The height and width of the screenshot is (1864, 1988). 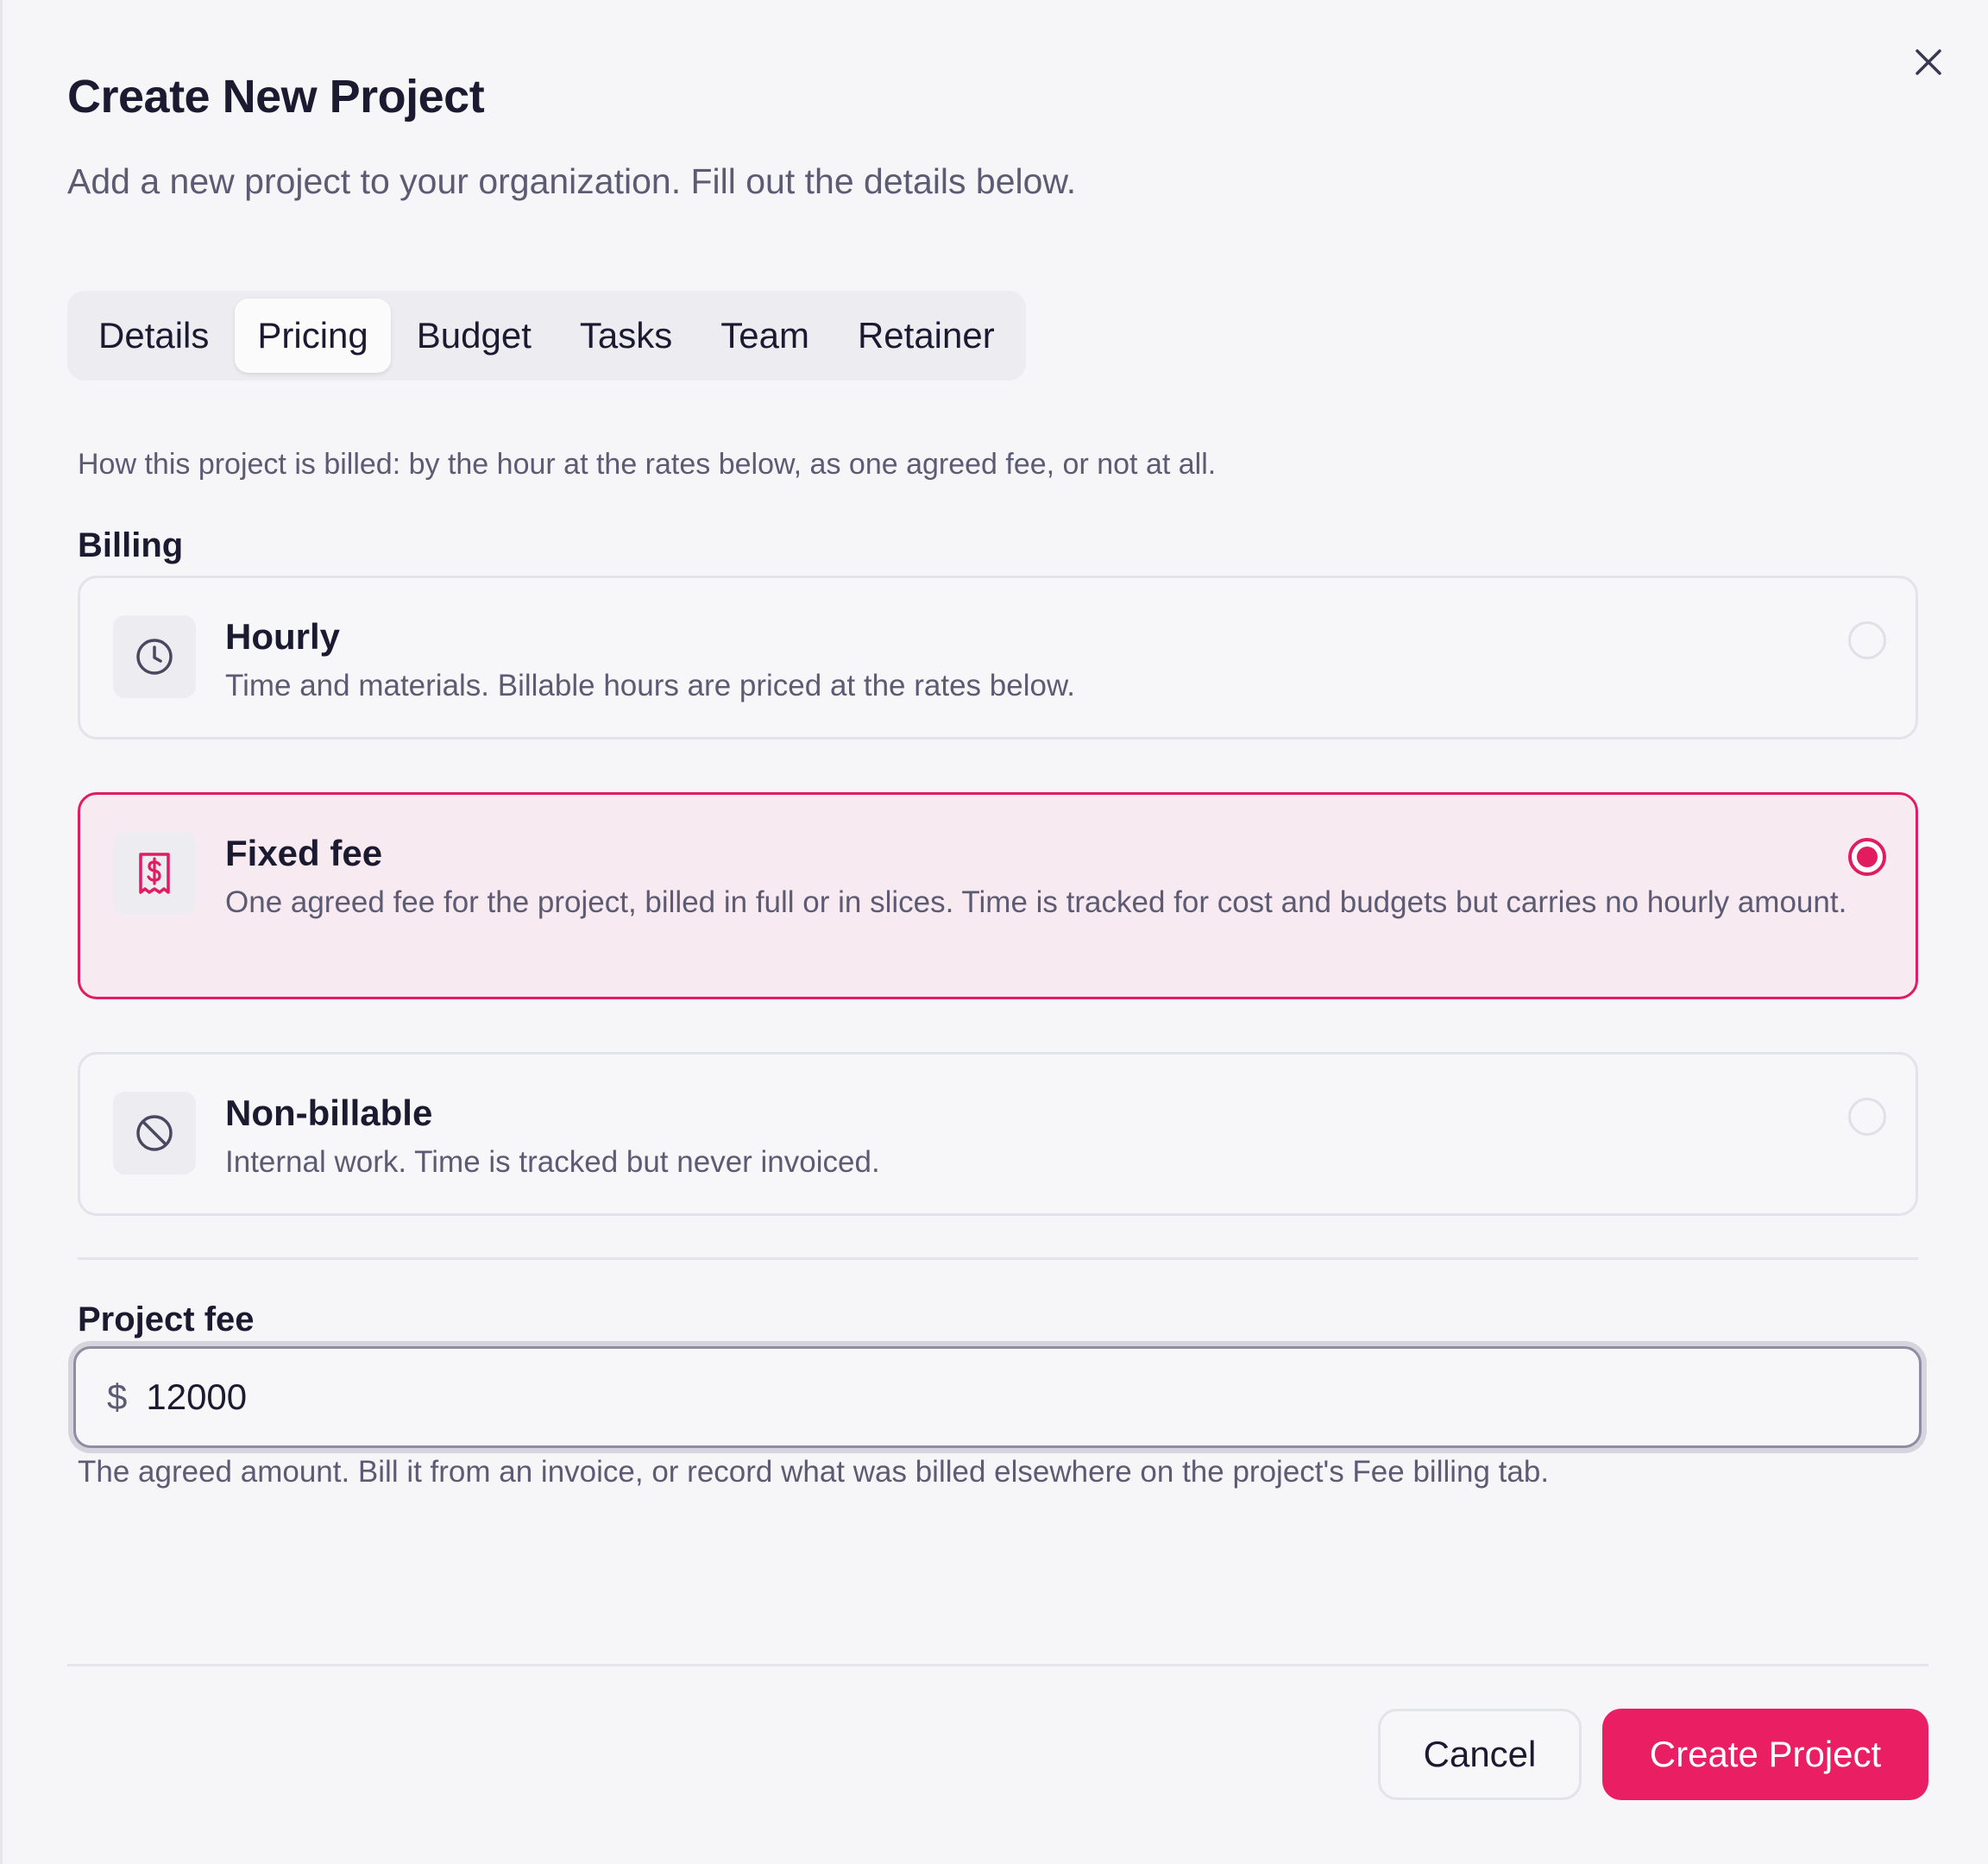 I want to click on tab-team: Team, so click(x=765, y=336).